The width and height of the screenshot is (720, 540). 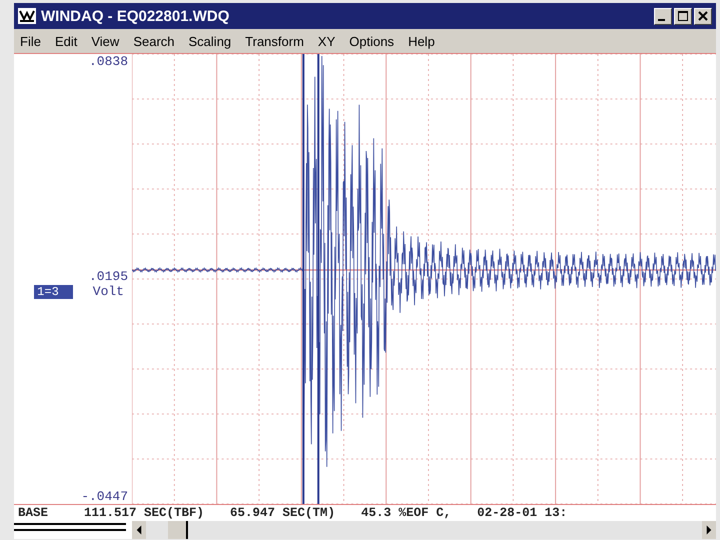 I want to click on menu-item: Edit, so click(x=66, y=41).